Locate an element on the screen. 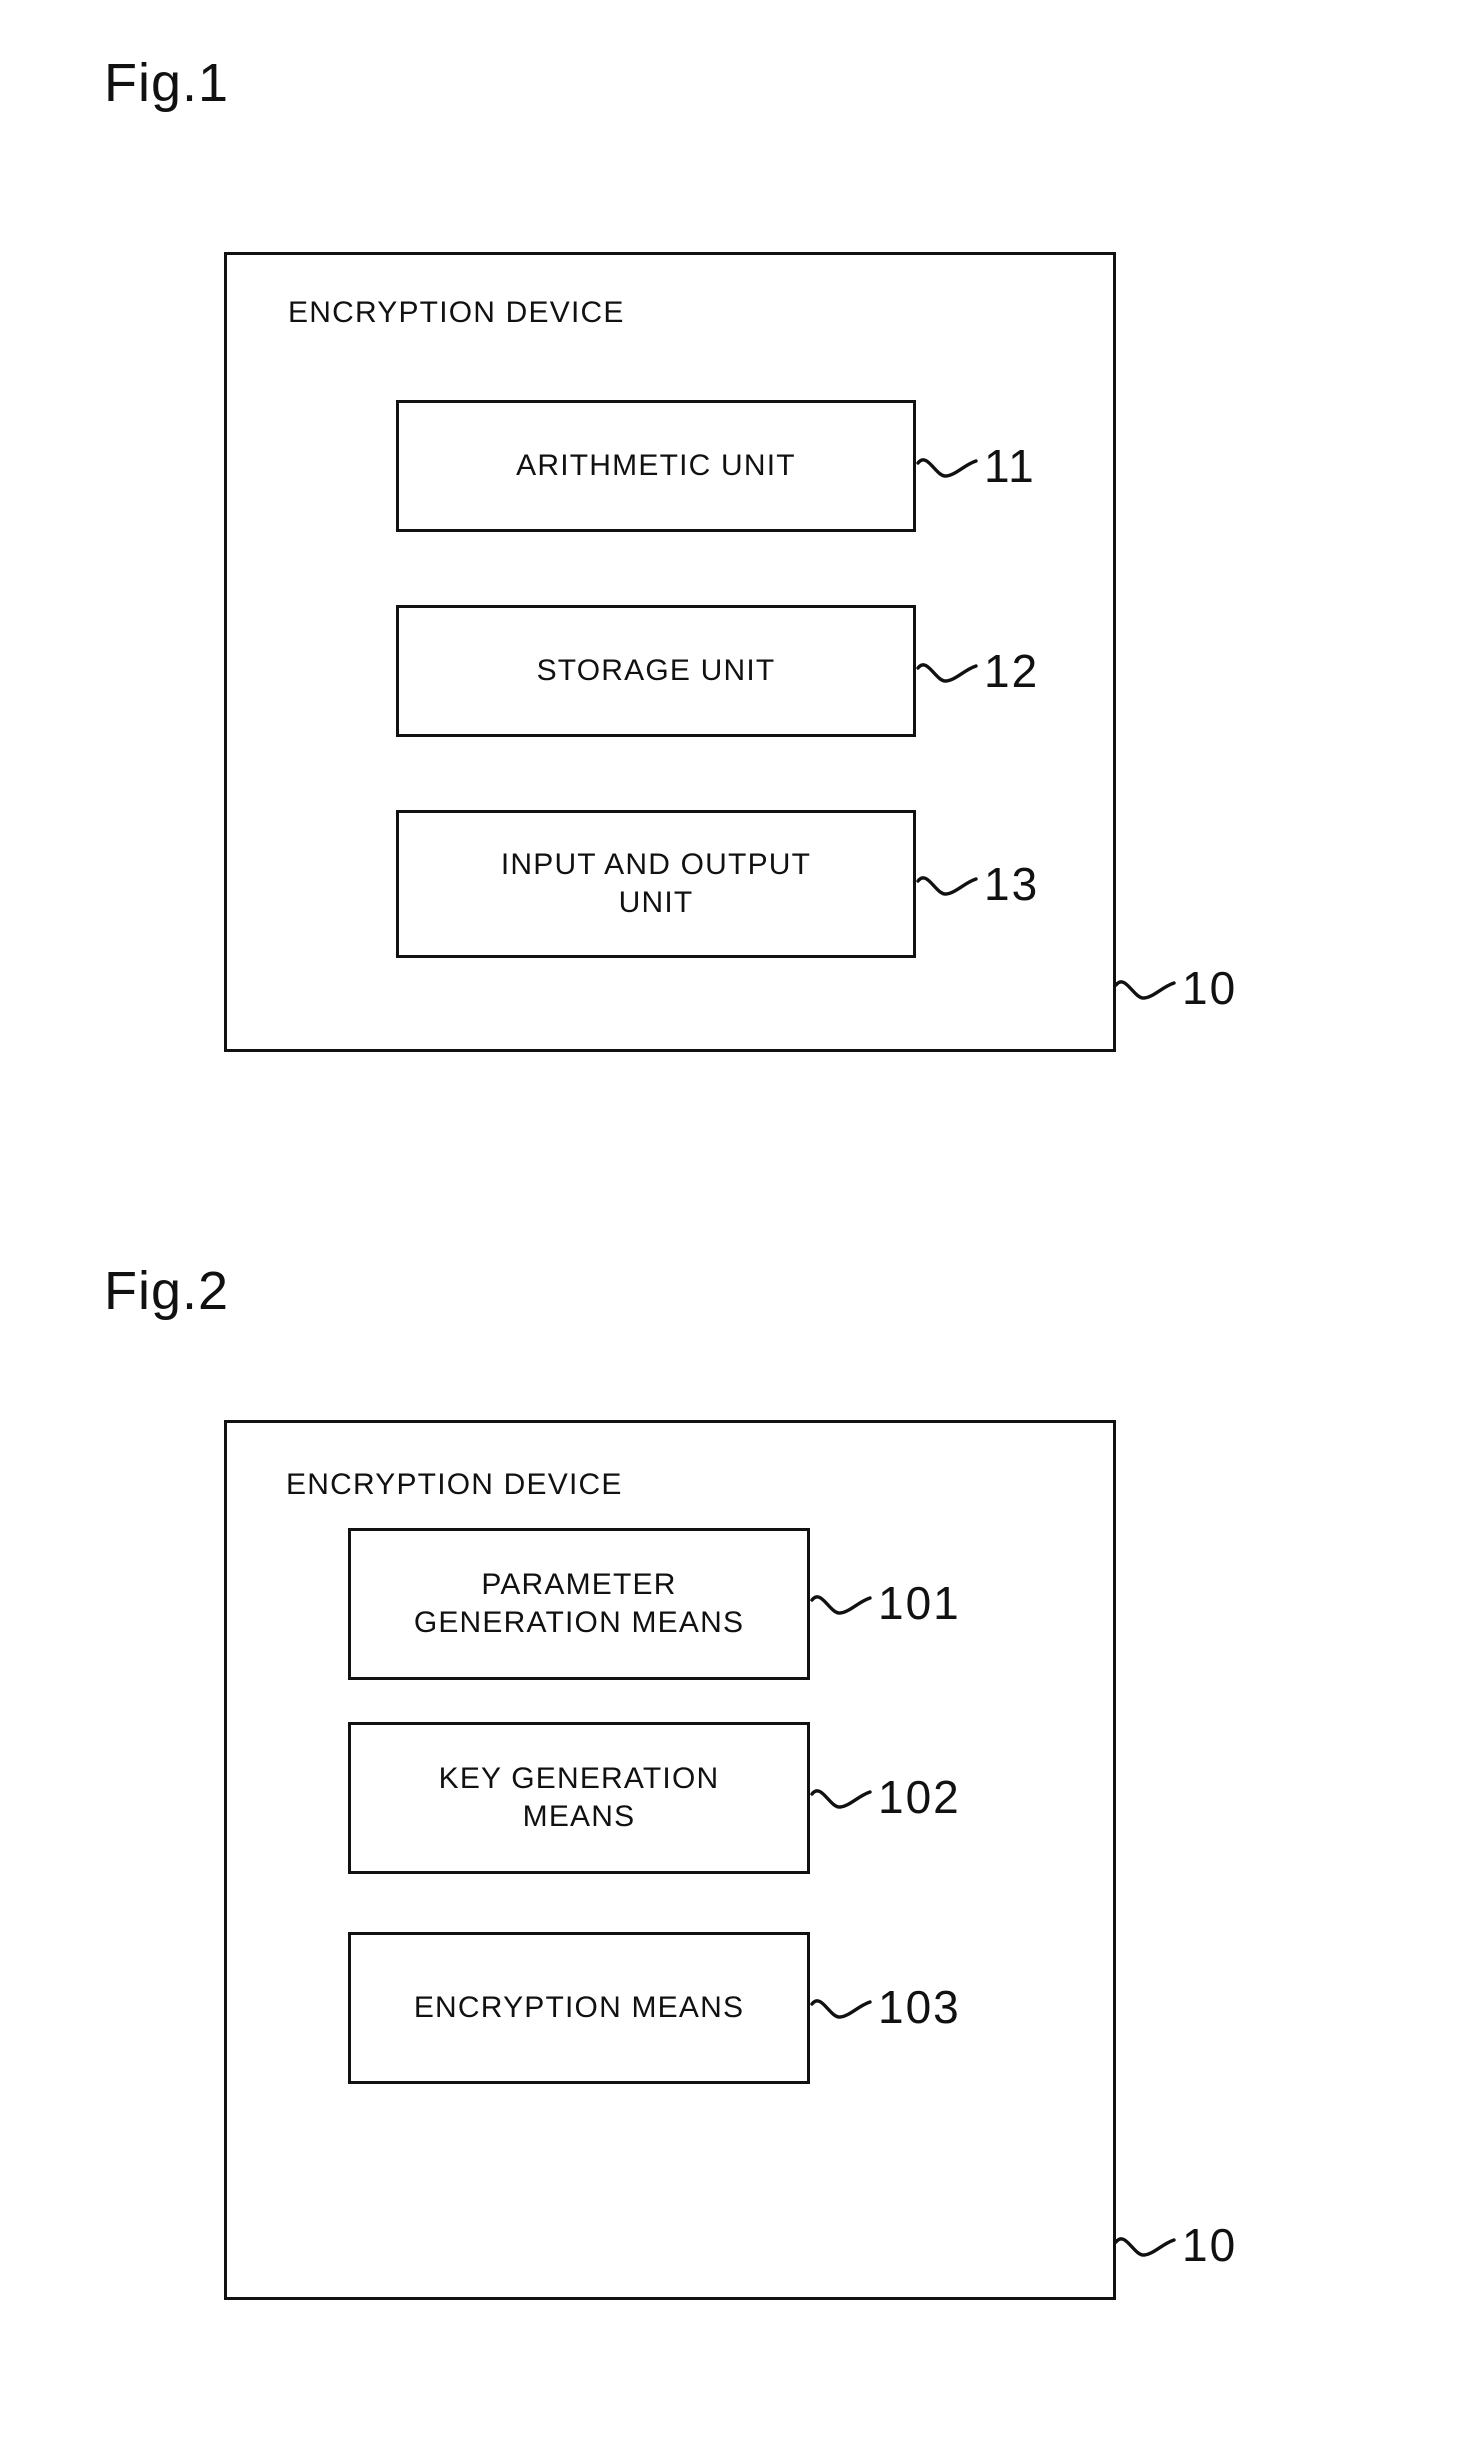 This screenshot has width=1458, height=2440. figure-1-module-arithmetic-unit: ARITHMETIC UNIT is located at coordinates (656, 466).